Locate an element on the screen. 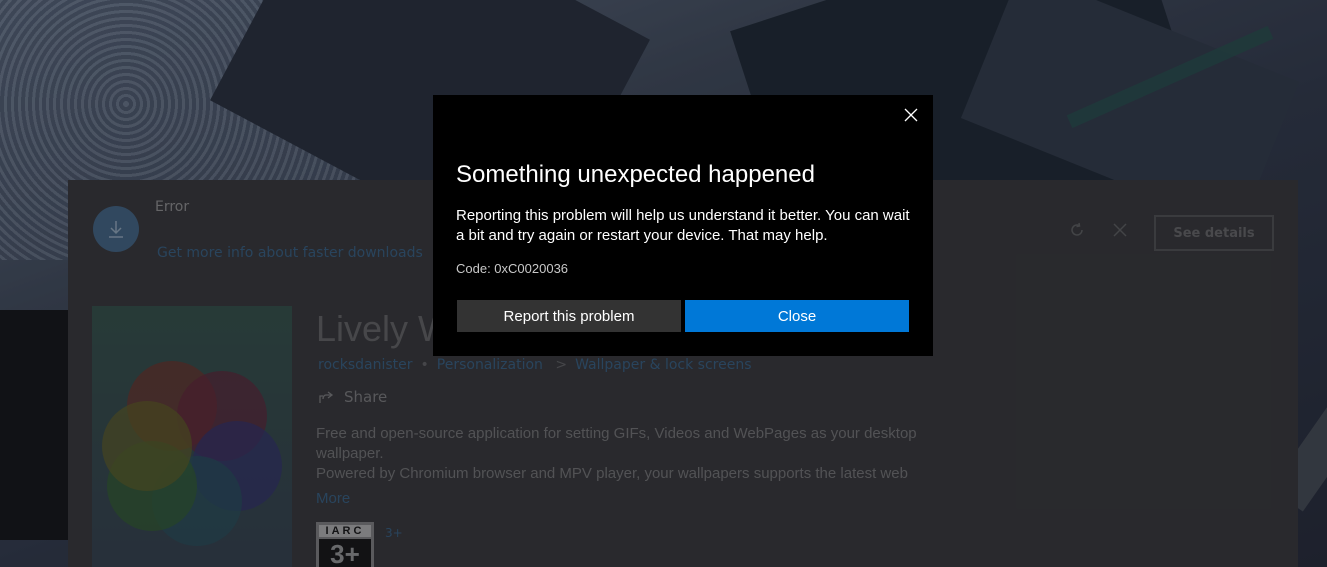  close-button: Close is located at coordinates (797, 316).